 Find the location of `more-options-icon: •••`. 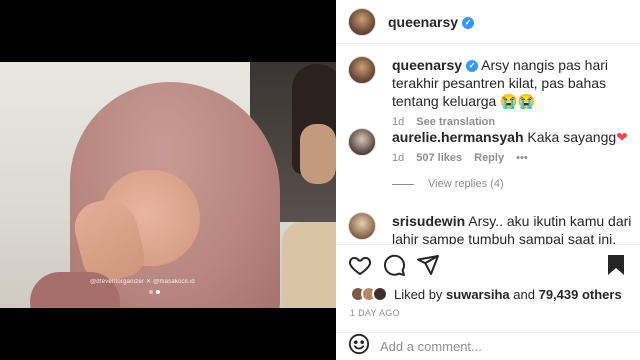

more-options-icon: ••• is located at coordinates (522, 158).